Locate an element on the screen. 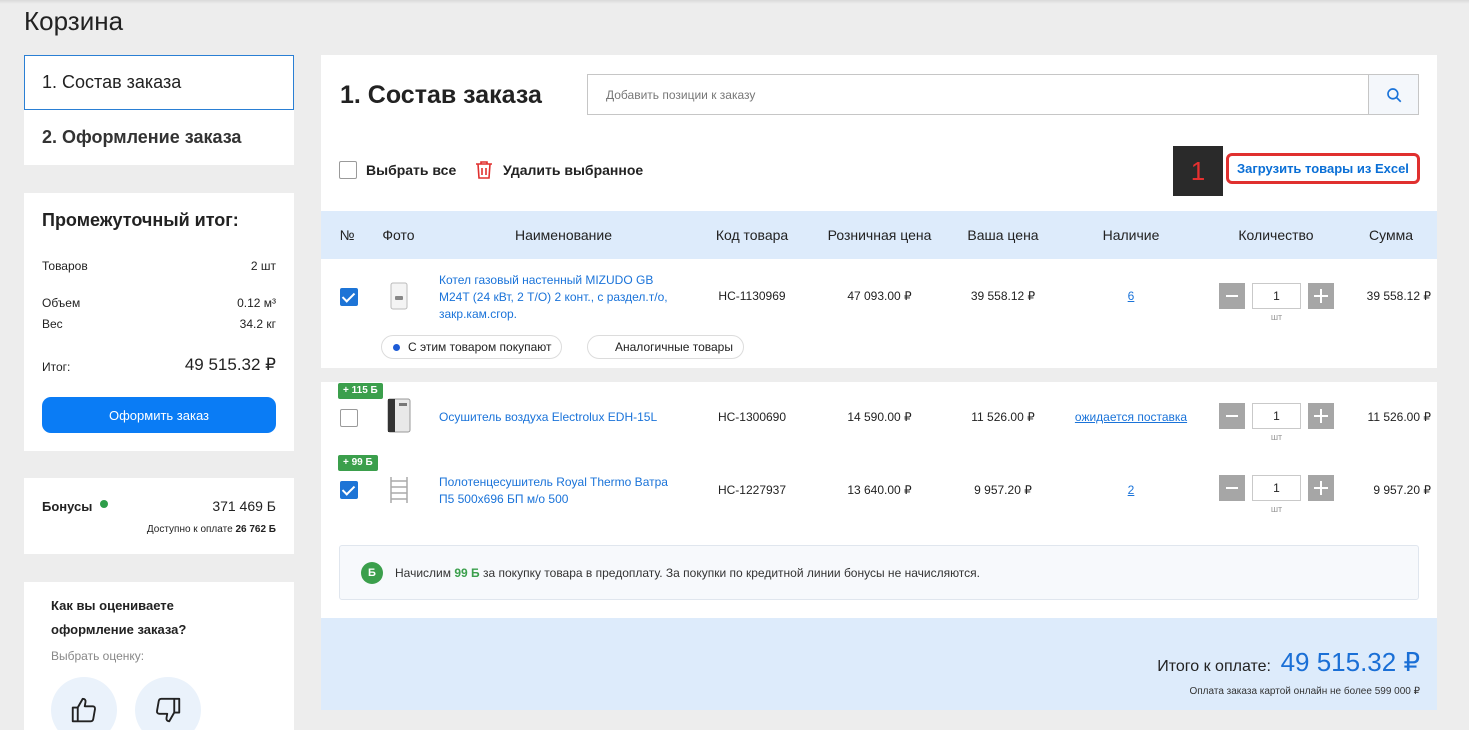 Image resolution: width=1469 pixels, height=730 pixels. col-price: Ваша цена is located at coordinates (1003, 235).